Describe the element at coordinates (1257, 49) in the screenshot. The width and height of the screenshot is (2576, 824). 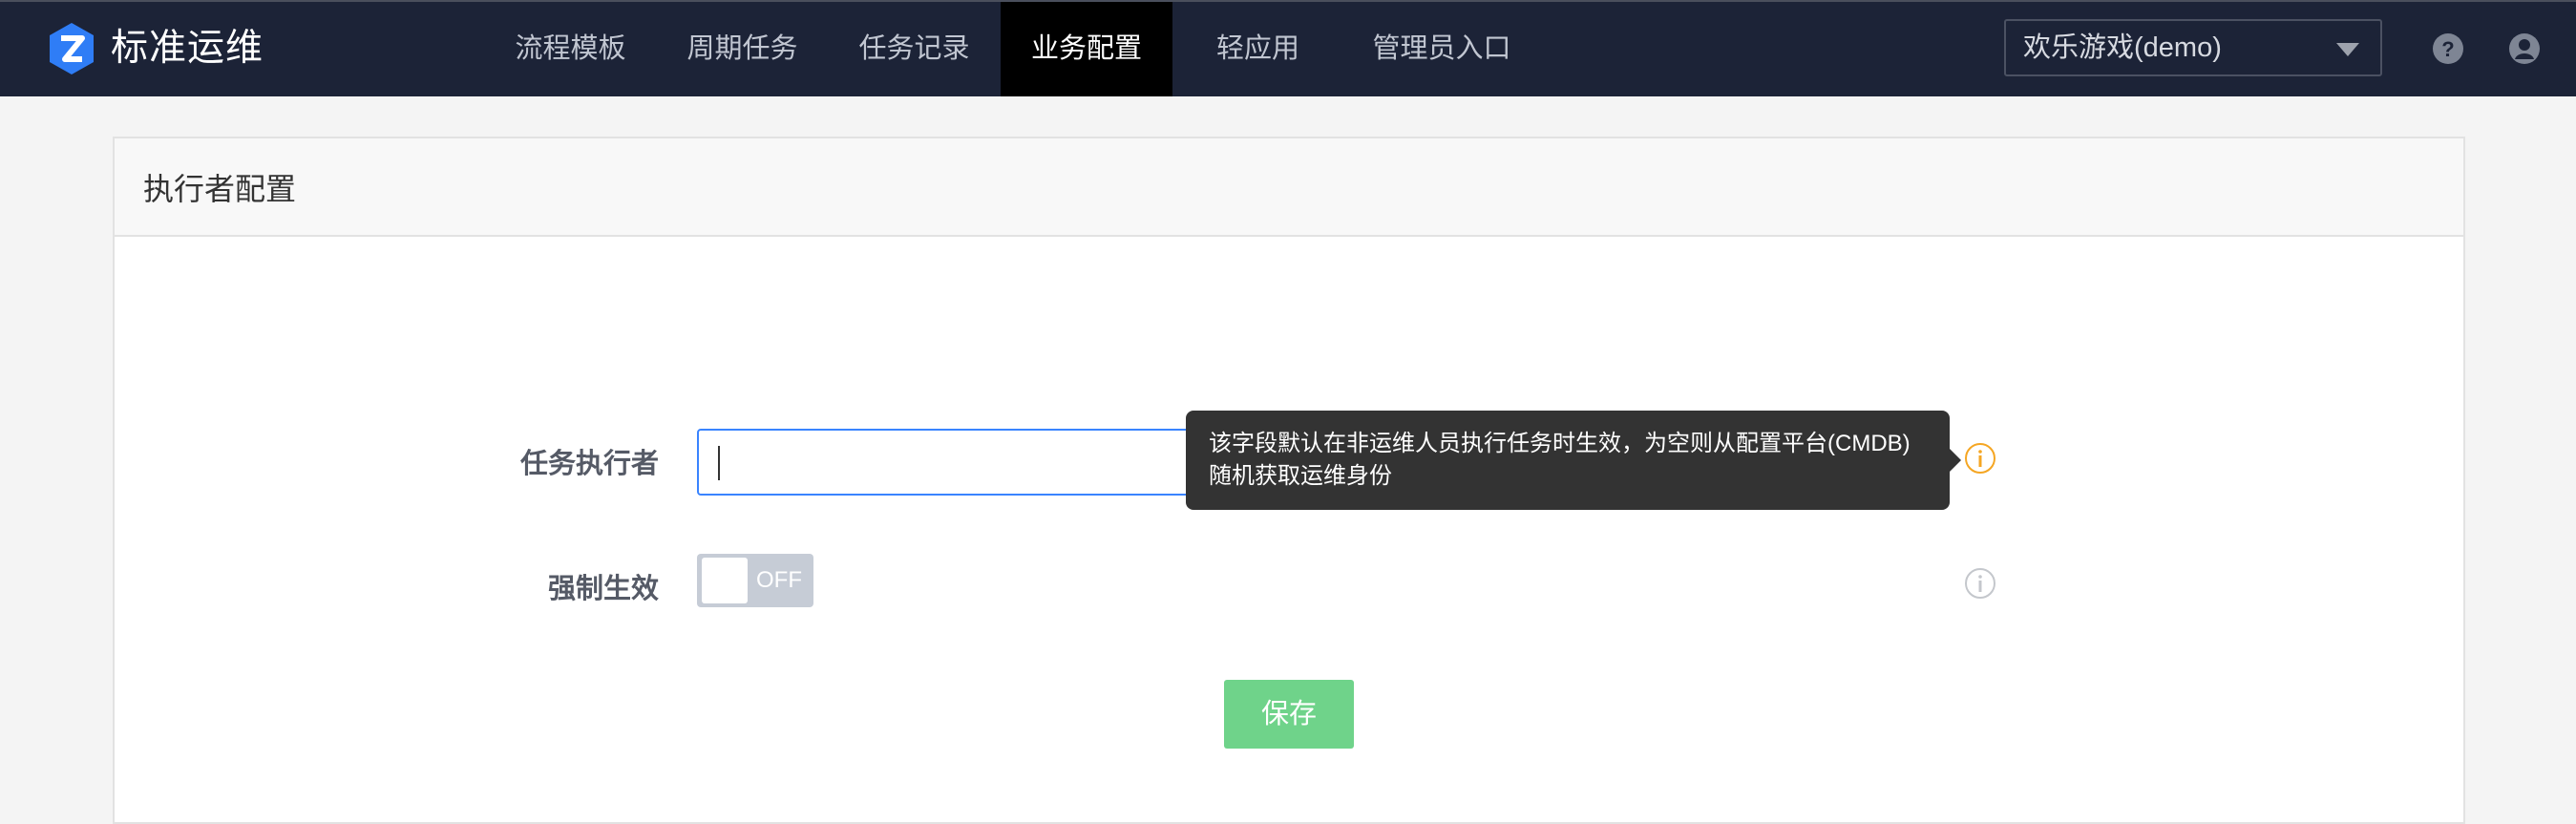
I see `nav-light-apps: 轻应用` at that location.